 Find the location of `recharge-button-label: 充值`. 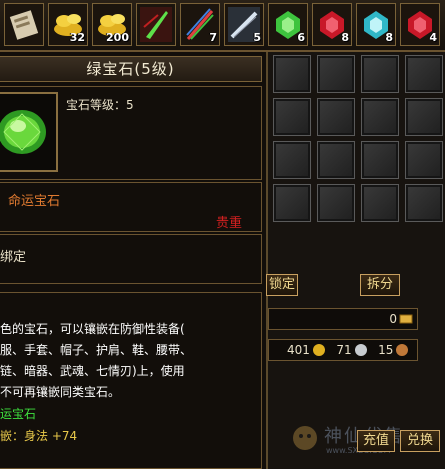

recharge-button-label: 充值 is located at coordinates (375, 440).